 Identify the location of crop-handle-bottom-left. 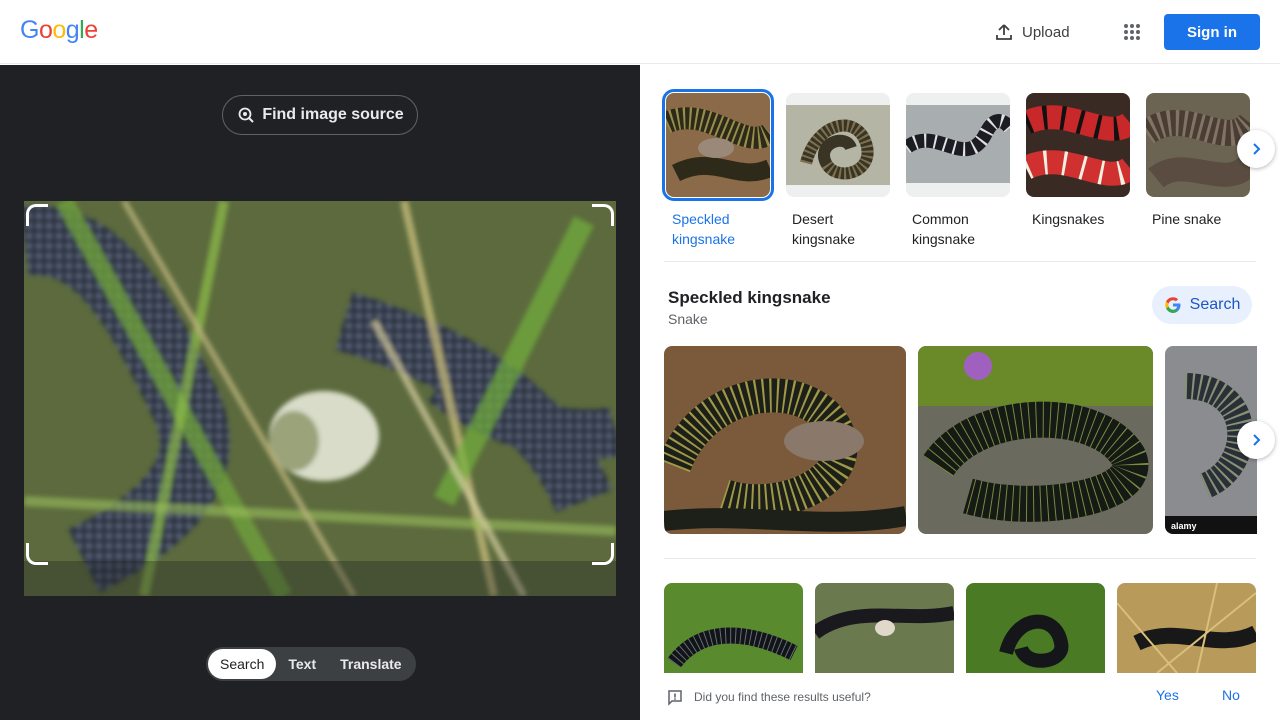
(37, 554).